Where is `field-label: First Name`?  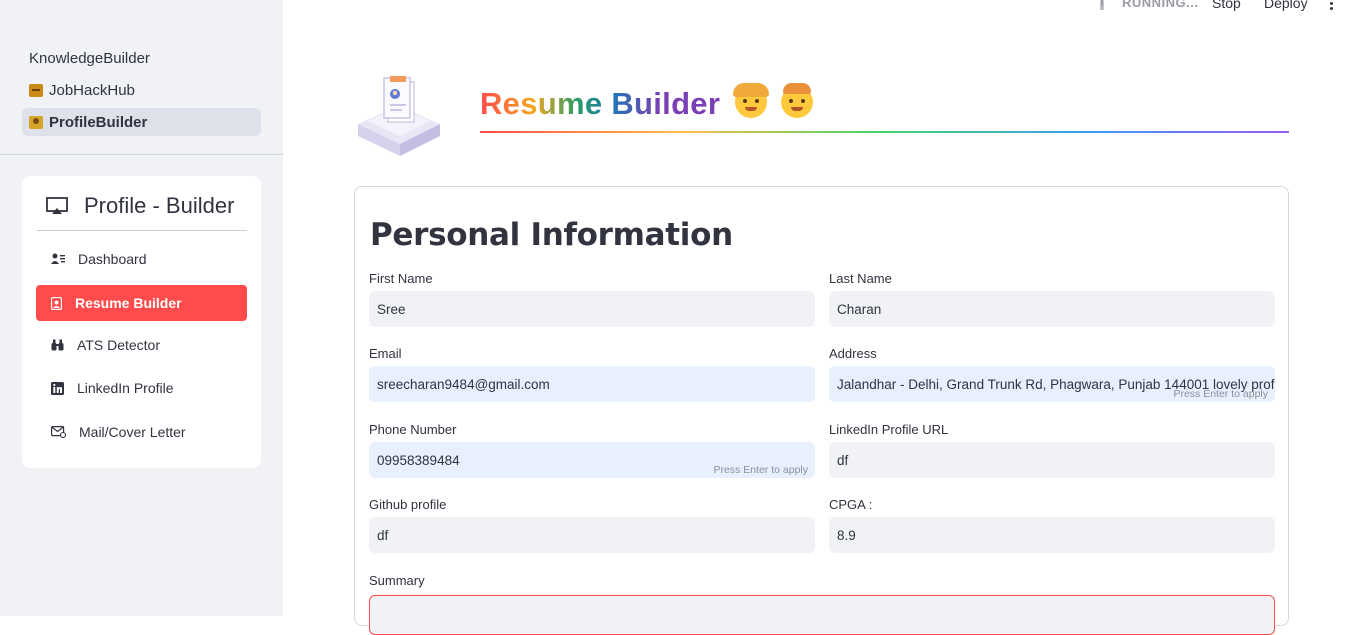 field-label: First Name is located at coordinates (401, 278).